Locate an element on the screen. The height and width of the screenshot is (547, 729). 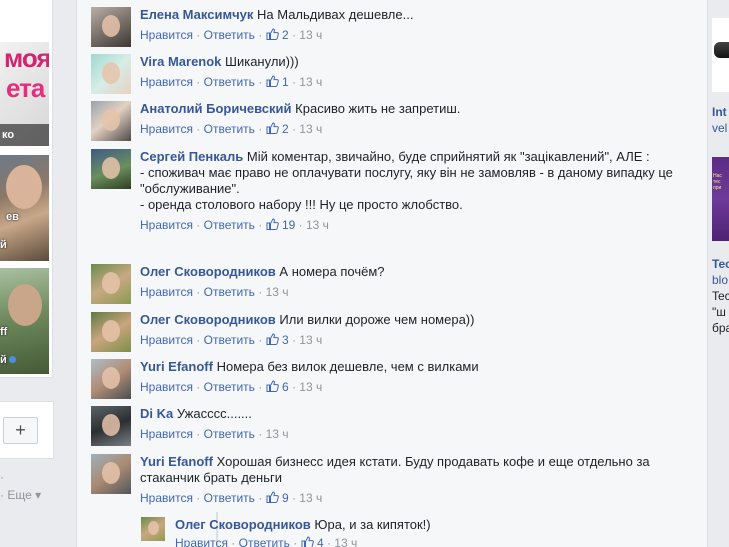
more-link: · Еще ▾ is located at coordinates (20, 495).